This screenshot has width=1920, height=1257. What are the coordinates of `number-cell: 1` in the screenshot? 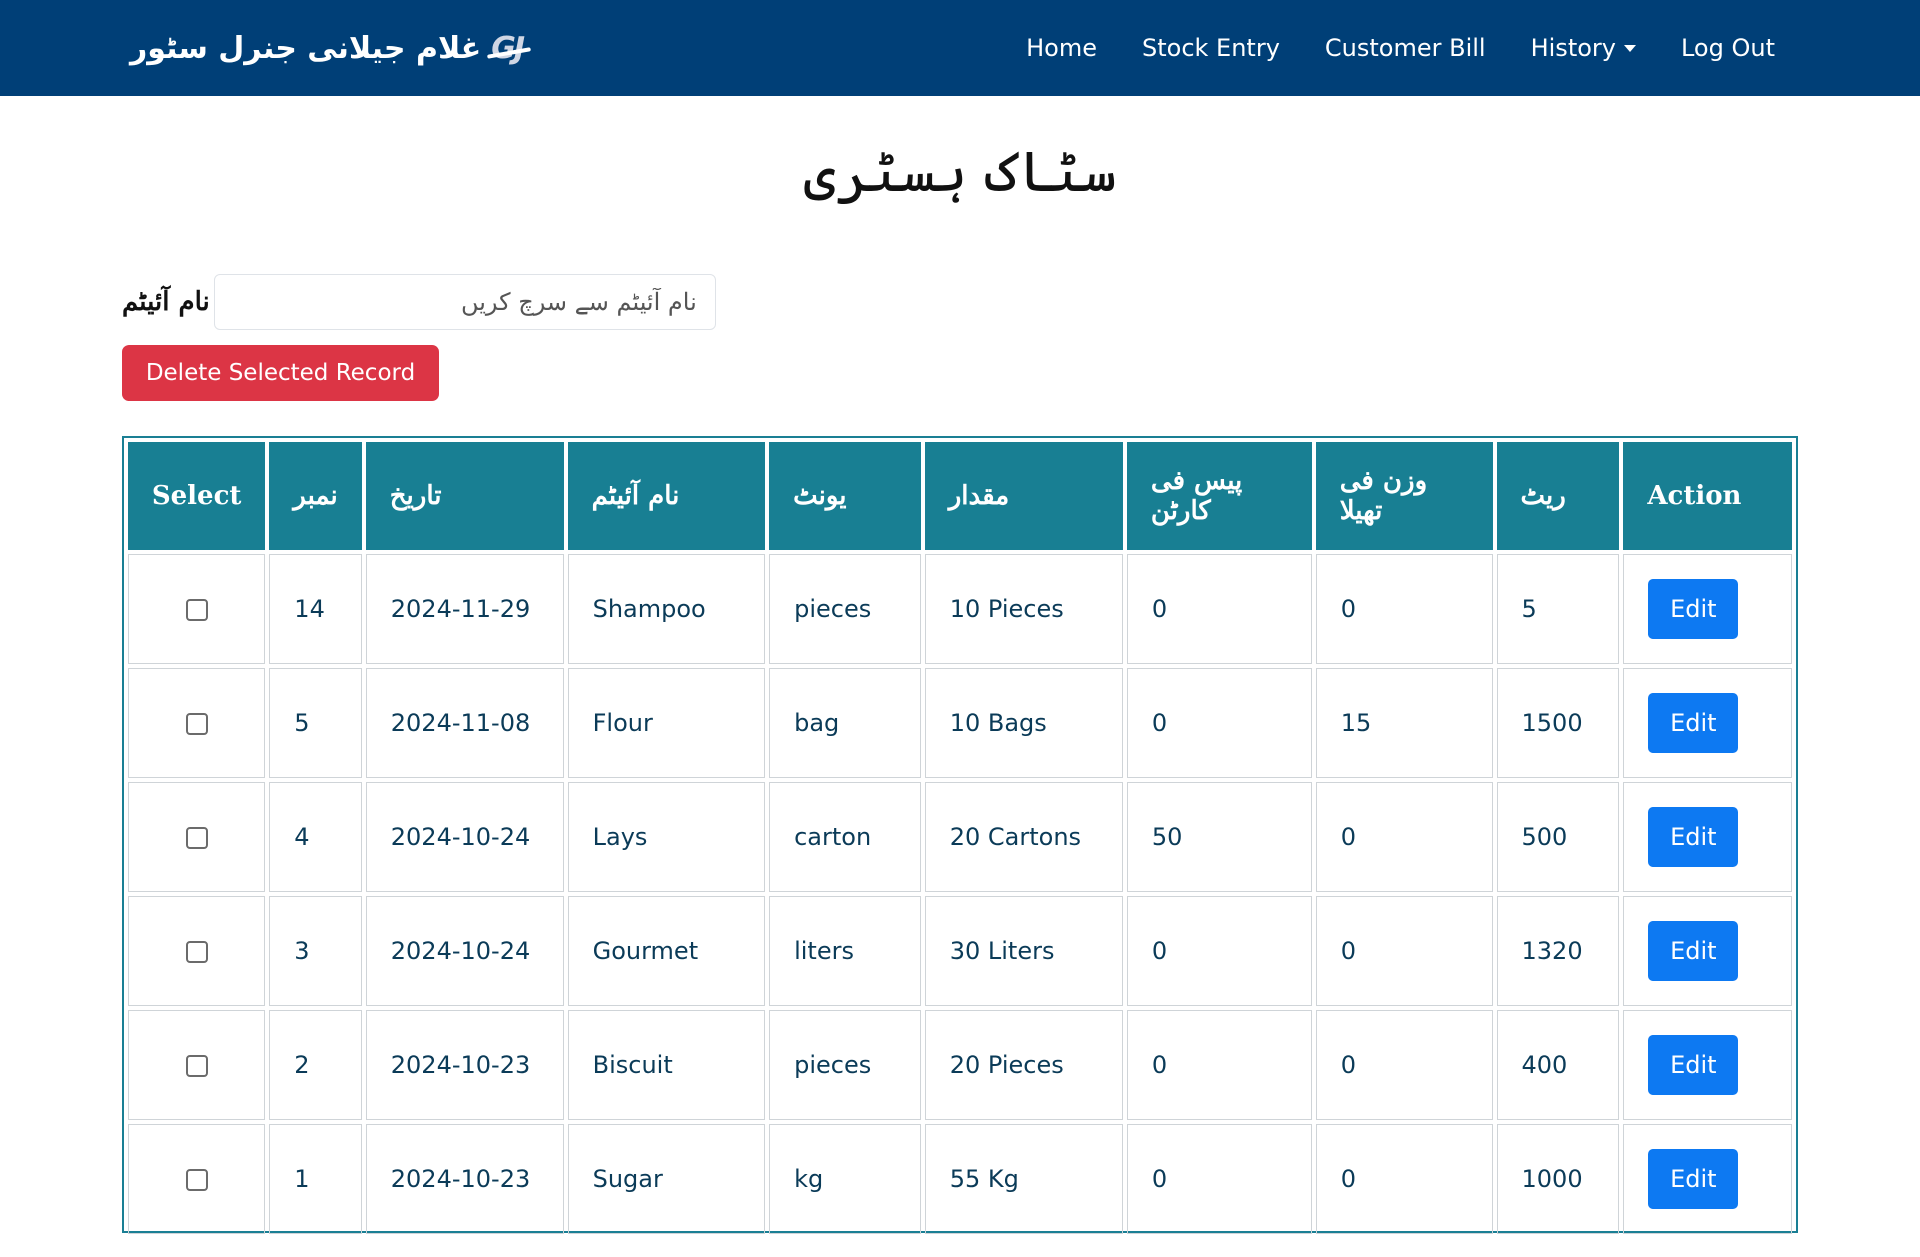 It's located at (315, 1179).